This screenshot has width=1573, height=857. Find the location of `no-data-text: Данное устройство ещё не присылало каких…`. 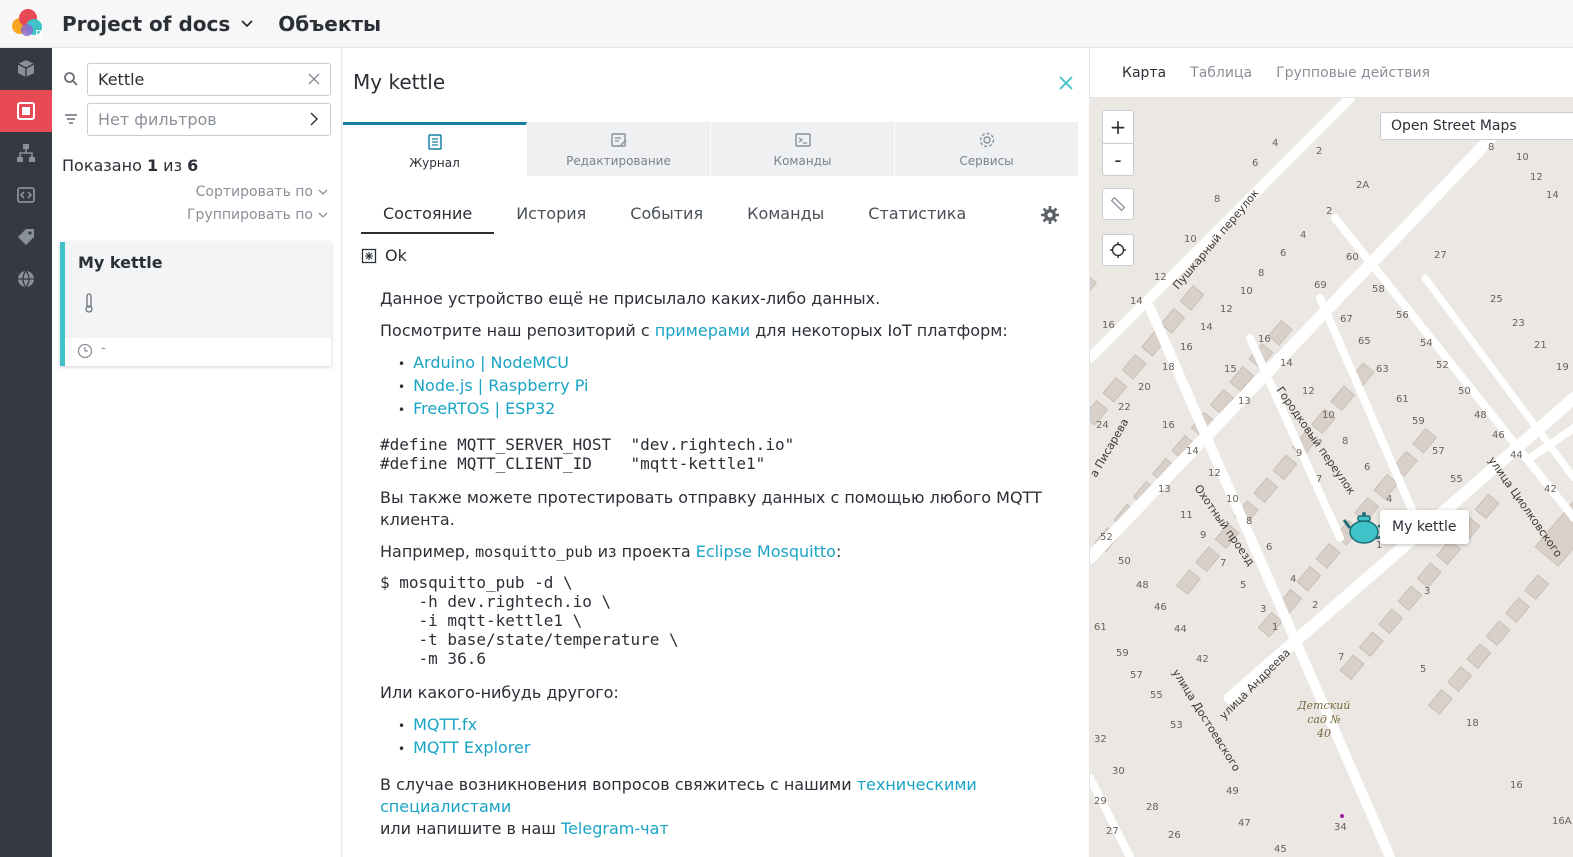

no-data-text: Данное устройство ещё не присылало каких… is located at coordinates (630, 298).